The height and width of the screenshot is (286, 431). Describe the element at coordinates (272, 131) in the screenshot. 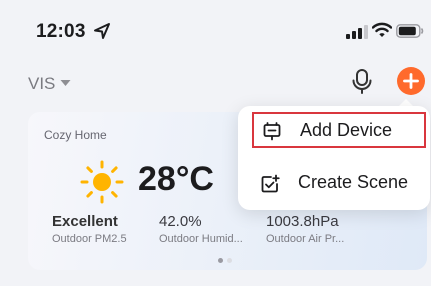

I see `add-device-icon` at that location.